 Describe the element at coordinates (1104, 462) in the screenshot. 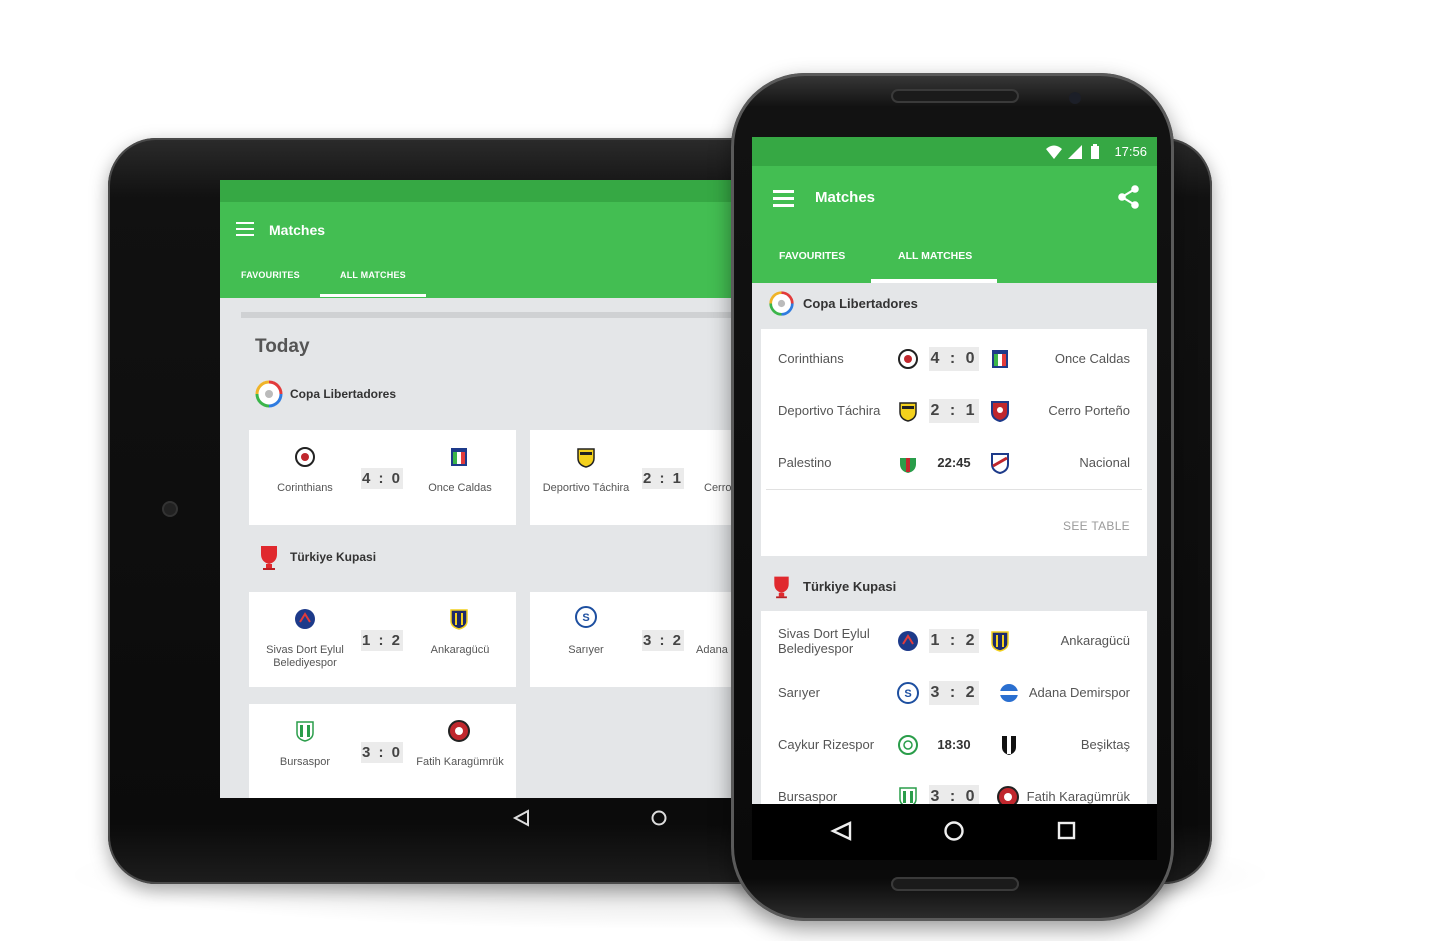

I see `away-team: Nacional` at that location.